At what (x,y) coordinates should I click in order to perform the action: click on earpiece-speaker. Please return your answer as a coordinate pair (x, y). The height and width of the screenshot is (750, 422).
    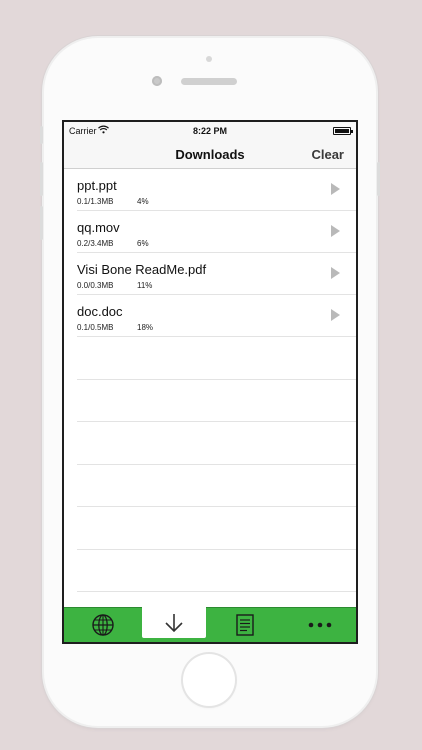
    Looking at the image, I should click on (209, 81).